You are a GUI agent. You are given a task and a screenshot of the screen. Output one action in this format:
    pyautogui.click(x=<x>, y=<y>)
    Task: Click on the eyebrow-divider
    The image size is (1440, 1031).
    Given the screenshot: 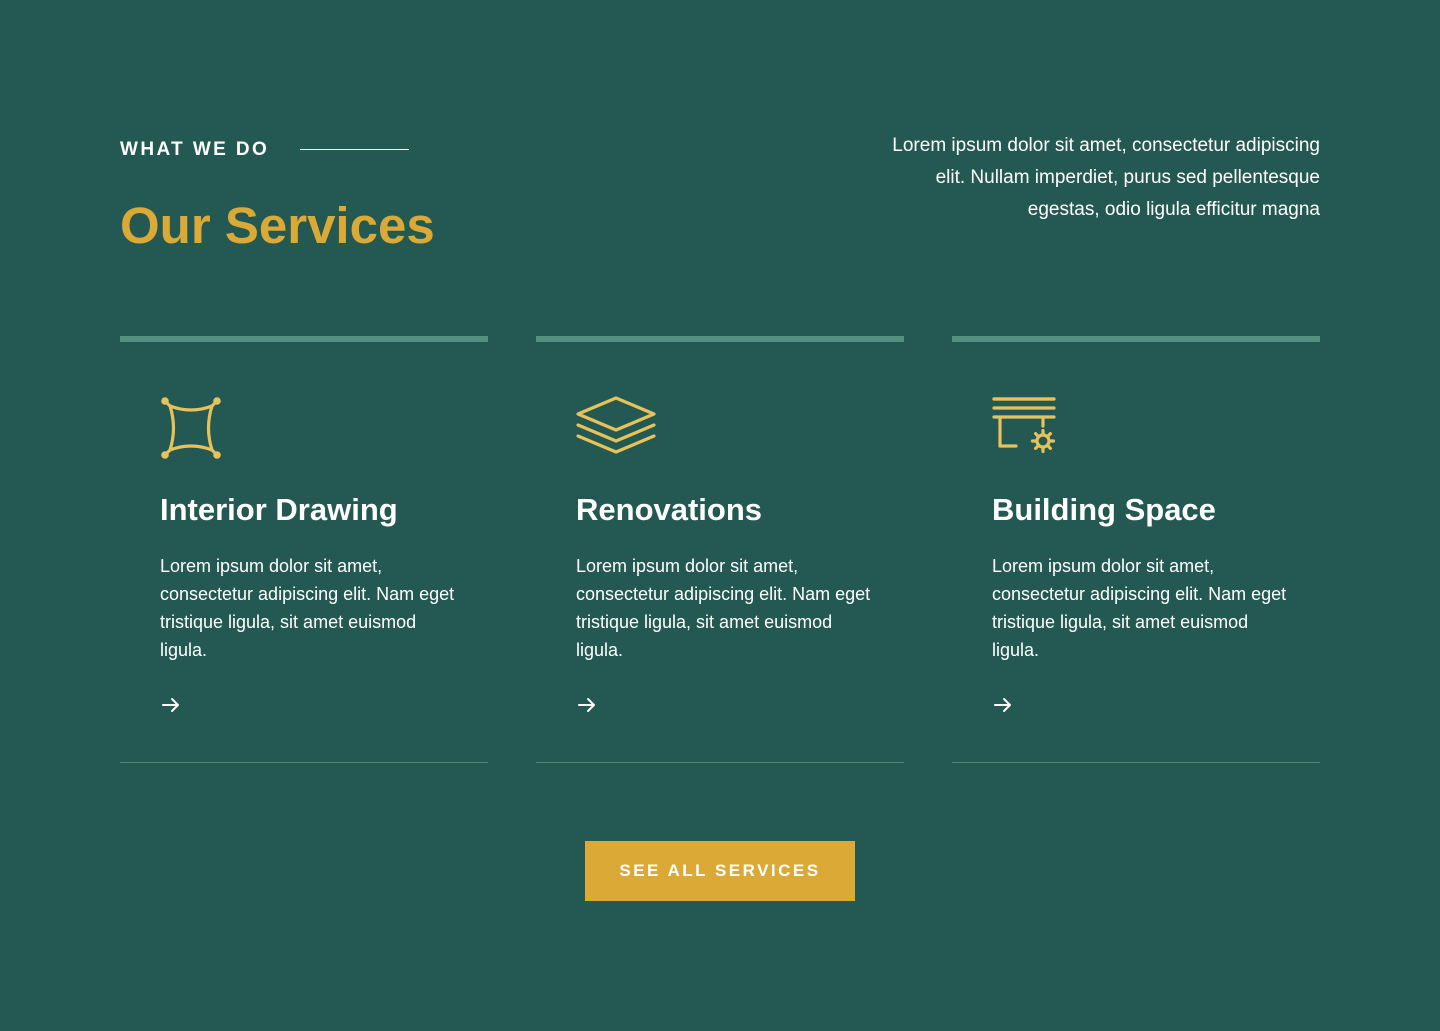 What is the action you would take?
    pyautogui.click(x=354, y=149)
    